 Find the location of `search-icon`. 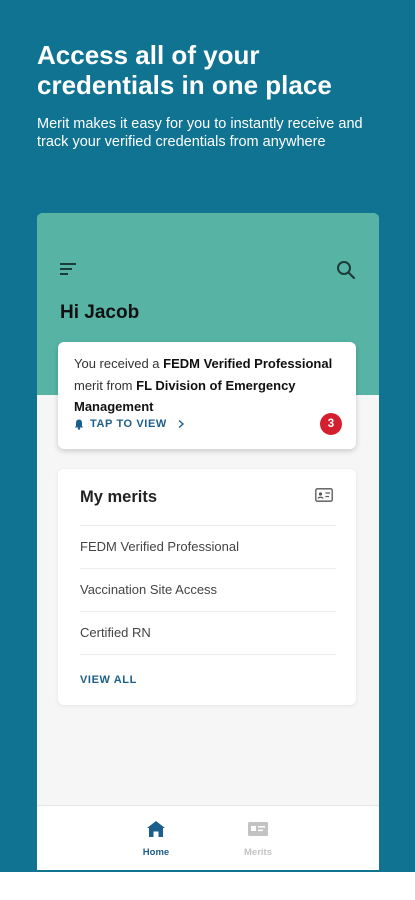

search-icon is located at coordinates (346, 270).